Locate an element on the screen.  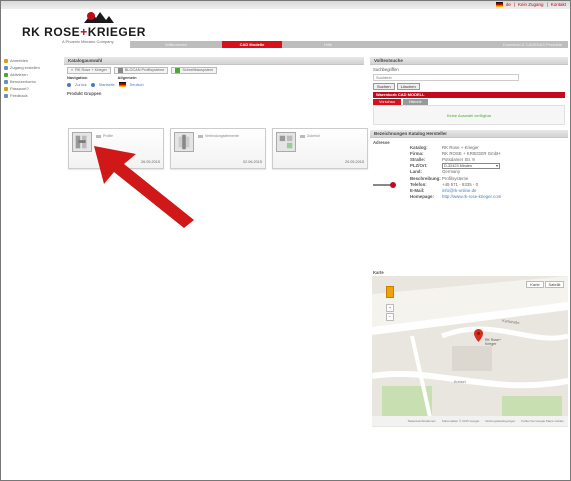
vendor-header: Bezeichnungen Katalog Hersteller is located at coordinates (469, 134).